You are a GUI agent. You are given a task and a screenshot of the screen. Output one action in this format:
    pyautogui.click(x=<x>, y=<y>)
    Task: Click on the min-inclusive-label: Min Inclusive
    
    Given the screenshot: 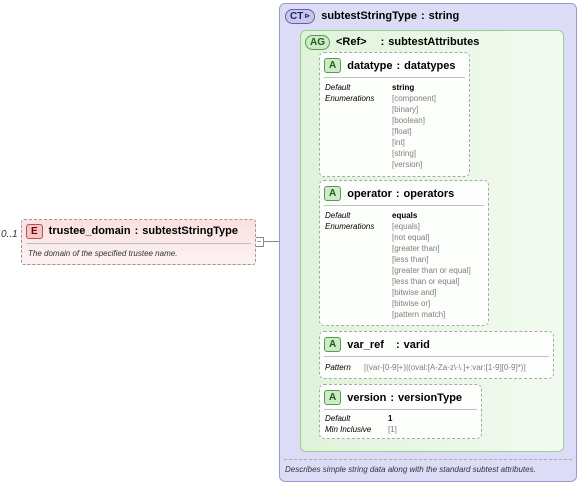 What is the action you would take?
    pyautogui.click(x=348, y=429)
    